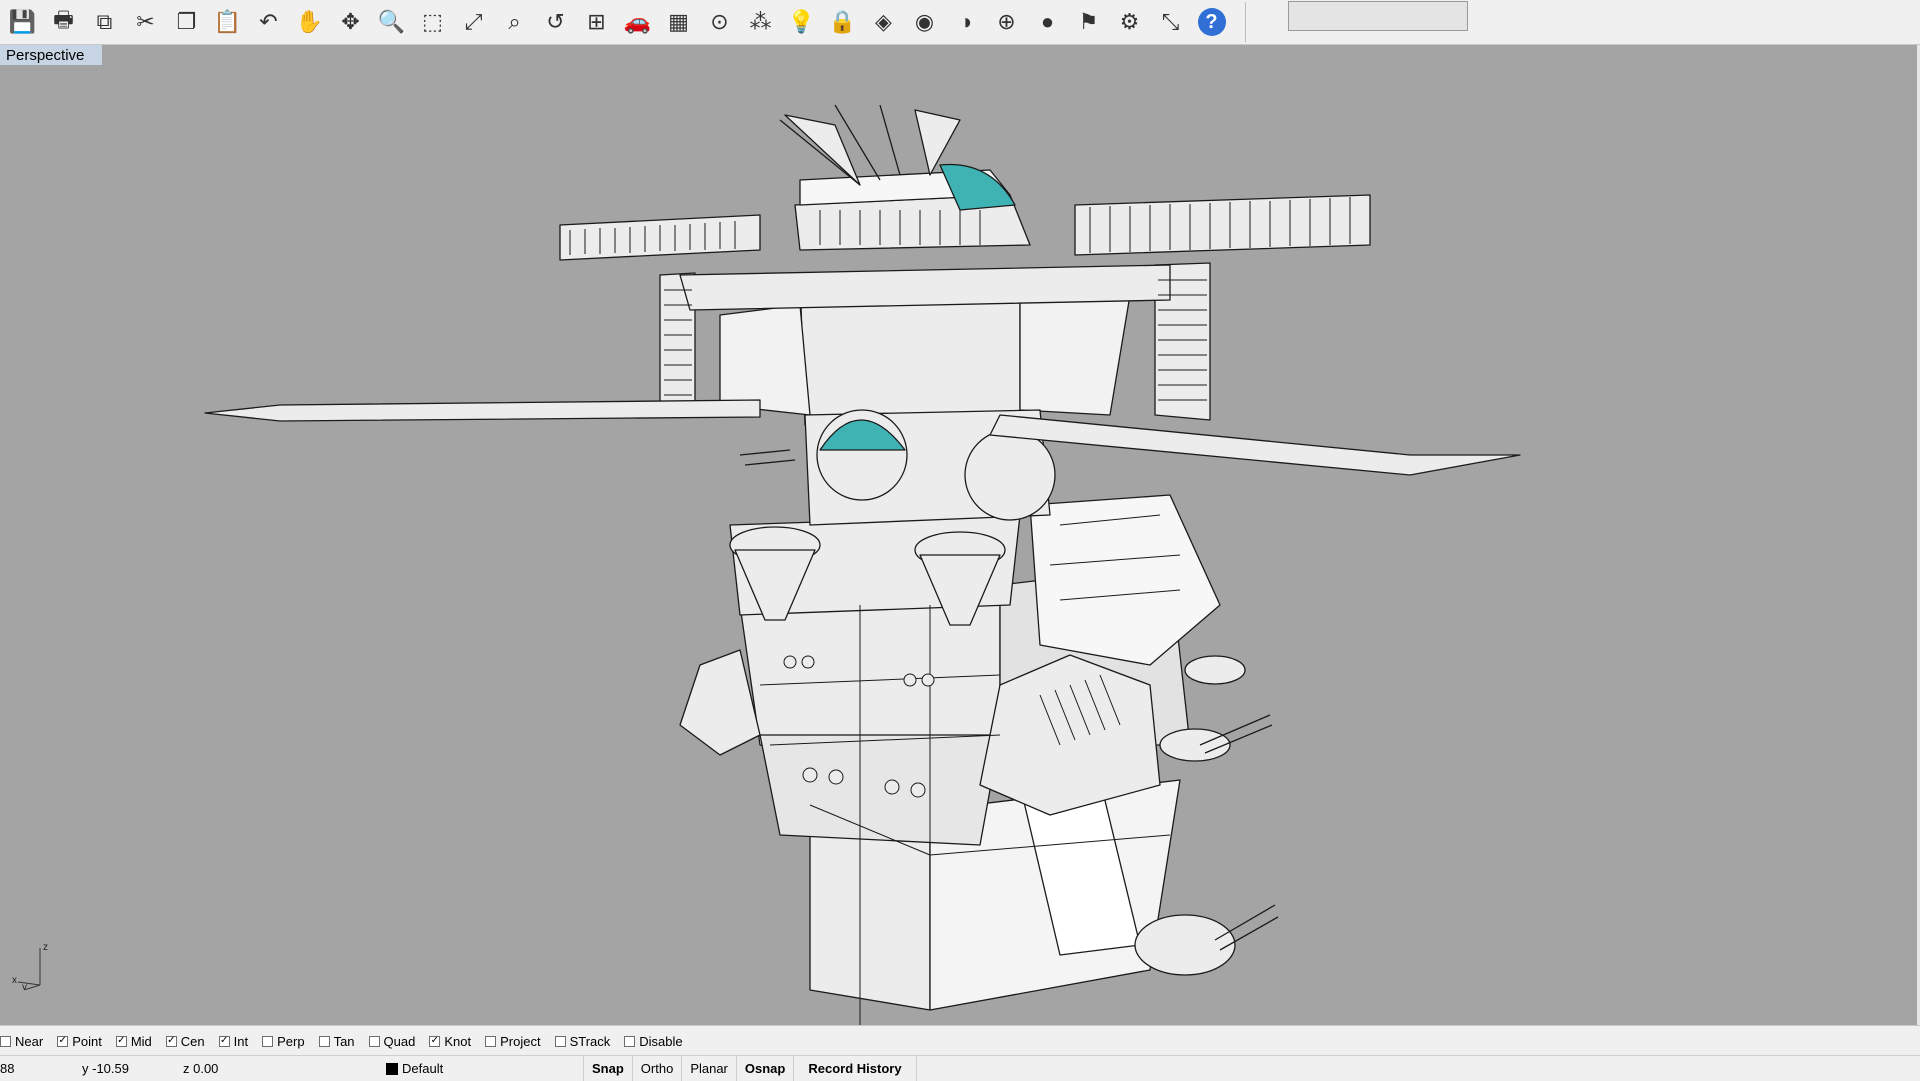 The image size is (1920, 1081). I want to click on lights-button: 💡, so click(801, 22).